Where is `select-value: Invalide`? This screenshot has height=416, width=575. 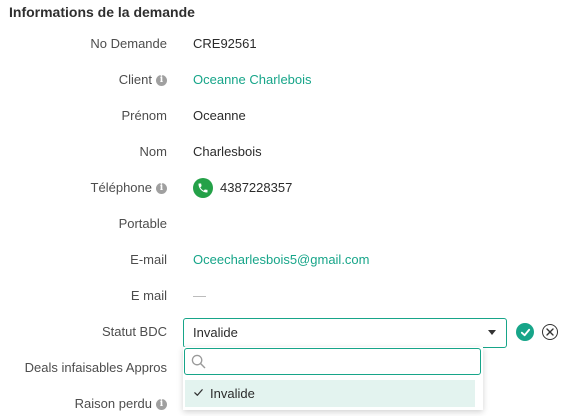
select-value: Invalide is located at coordinates (215, 332).